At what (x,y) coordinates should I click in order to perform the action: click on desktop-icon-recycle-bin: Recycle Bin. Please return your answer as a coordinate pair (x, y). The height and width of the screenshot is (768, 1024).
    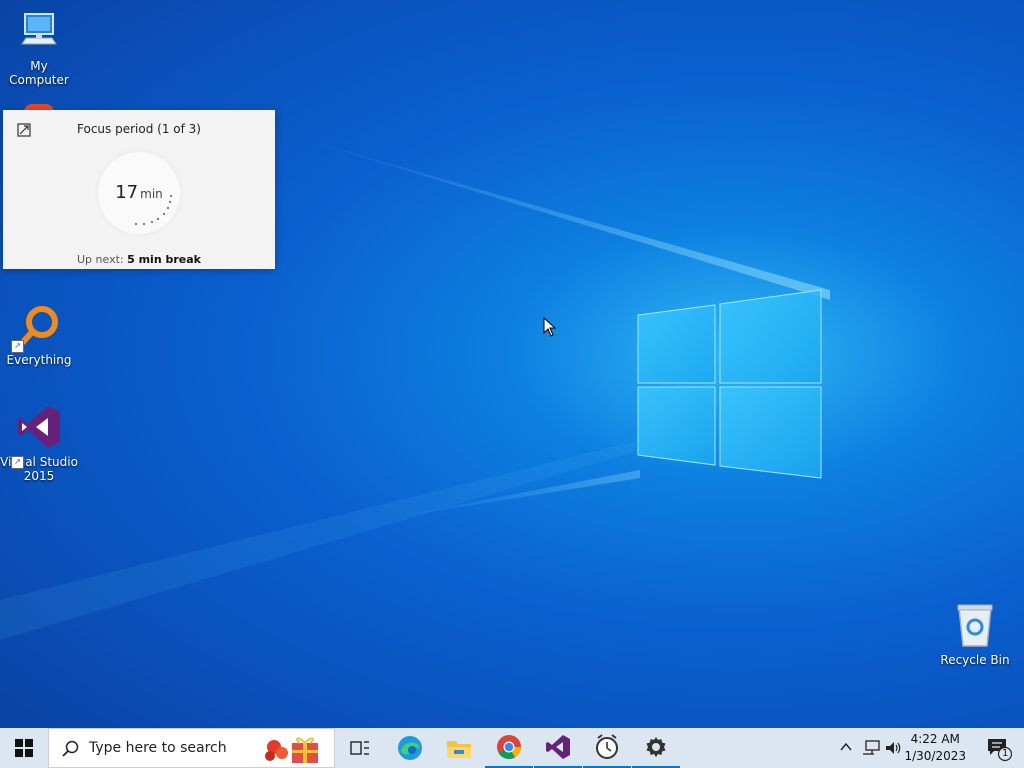
    Looking at the image, I should click on (975, 634).